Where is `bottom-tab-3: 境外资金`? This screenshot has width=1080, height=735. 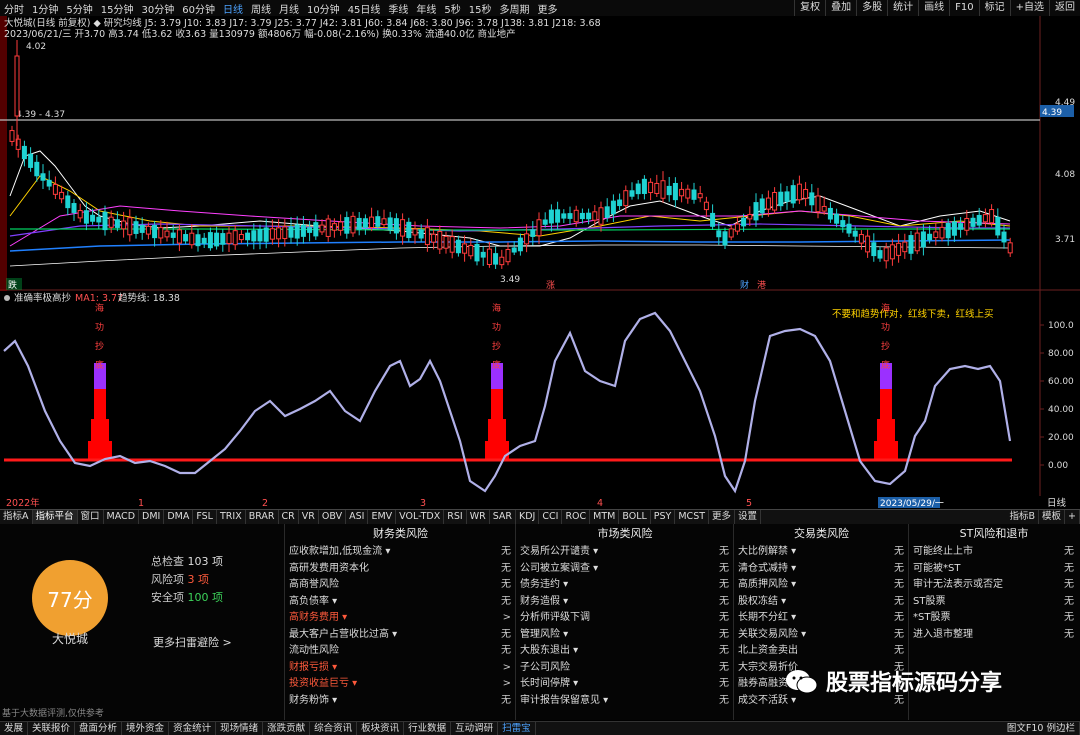
bottom-tab-3: 境外资金 is located at coordinates (146, 728).